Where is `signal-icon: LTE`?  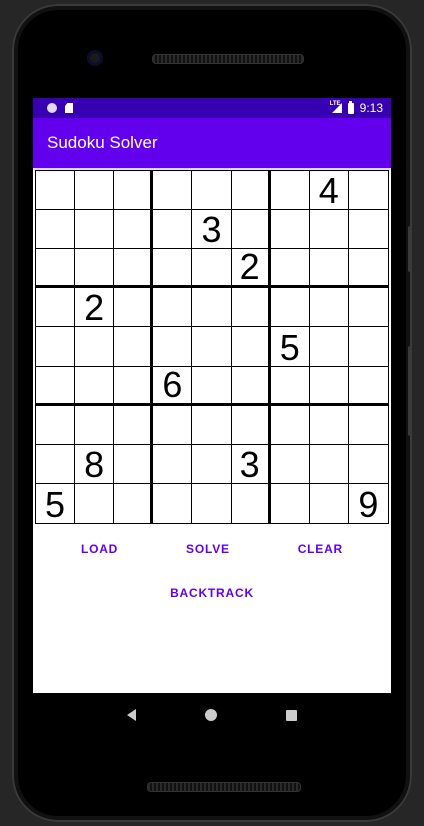
signal-icon: LTE is located at coordinates (335, 107).